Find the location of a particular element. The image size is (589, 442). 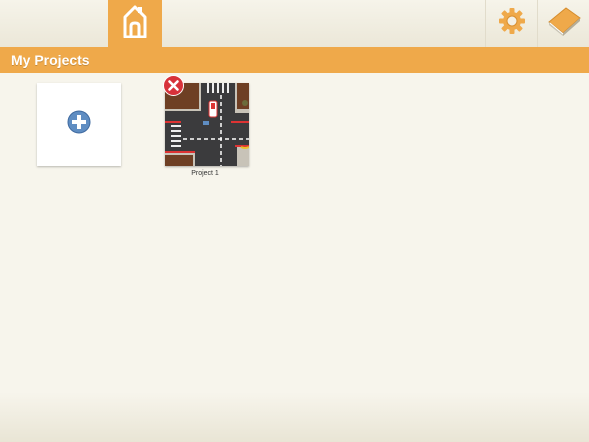

home-button is located at coordinates (135, 23).